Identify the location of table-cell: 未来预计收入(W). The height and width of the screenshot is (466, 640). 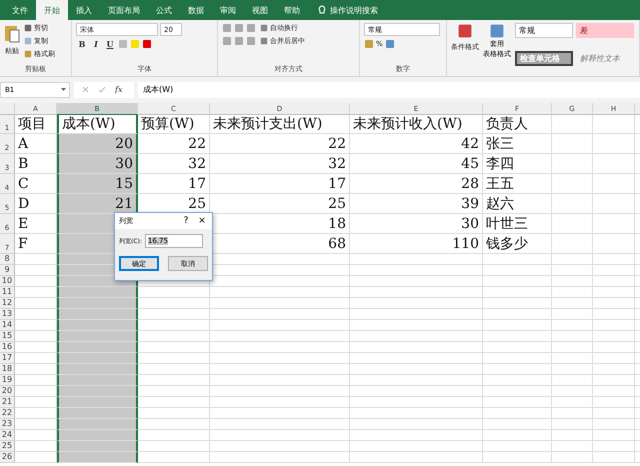
(416, 124).